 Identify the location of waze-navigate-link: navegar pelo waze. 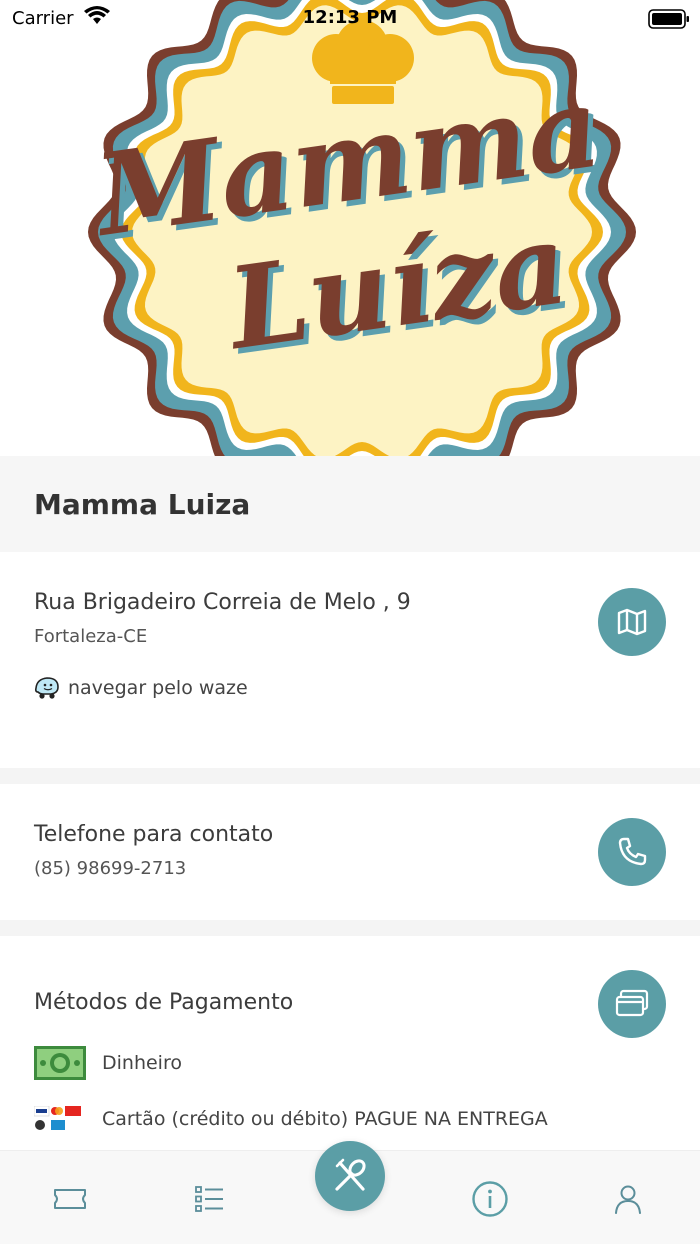
(141, 688).